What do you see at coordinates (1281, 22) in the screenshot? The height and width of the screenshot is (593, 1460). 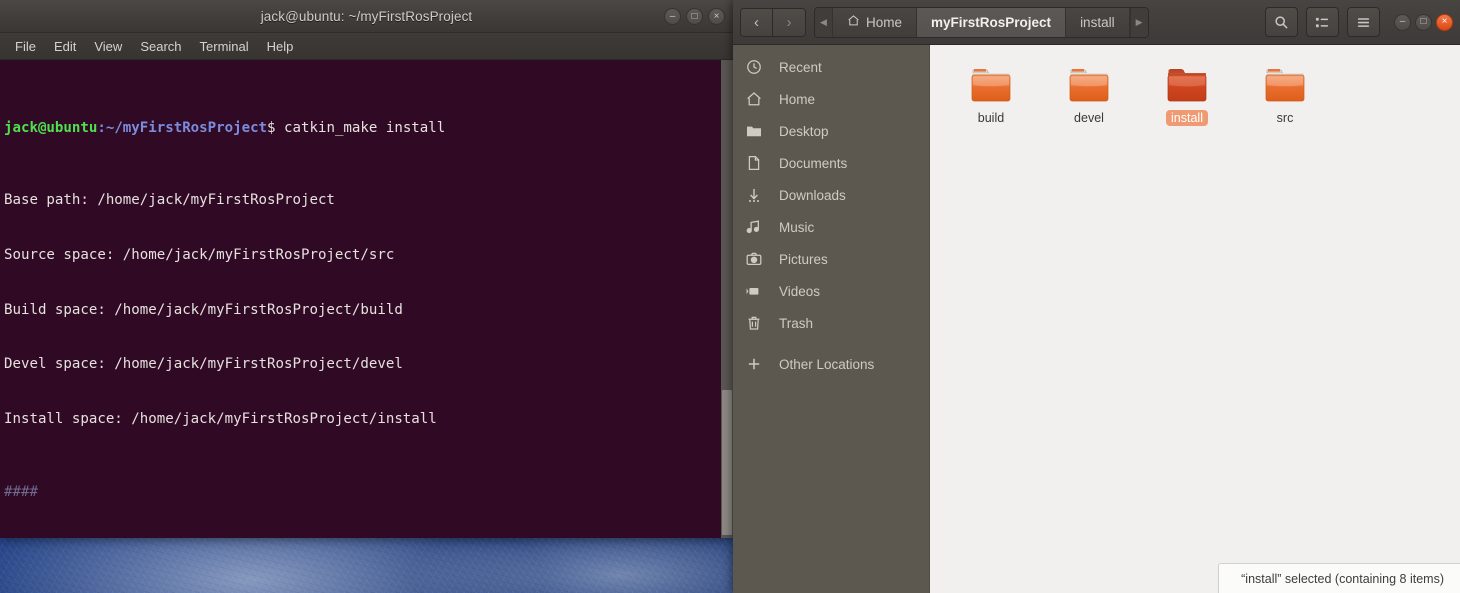 I see `search-icon` at bounding box center [1281, 22].